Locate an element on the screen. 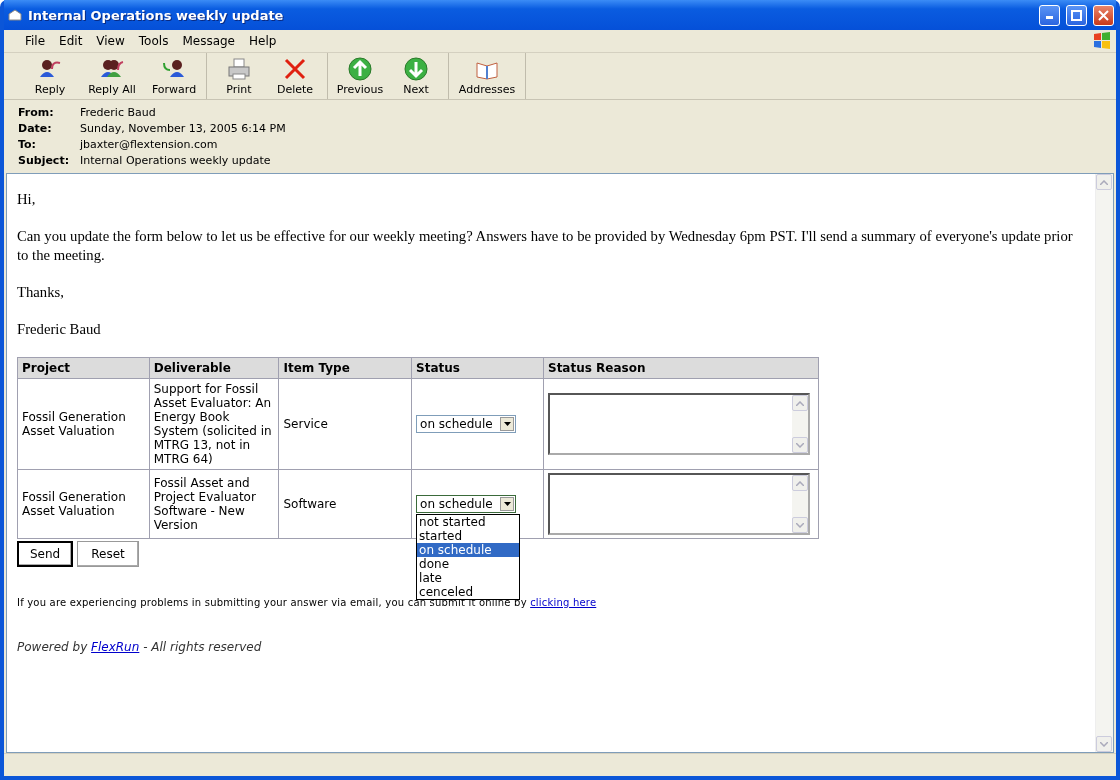  header-value: Sunday, November 13, 2005 6:14 PM is located at coordinates (183, 128).